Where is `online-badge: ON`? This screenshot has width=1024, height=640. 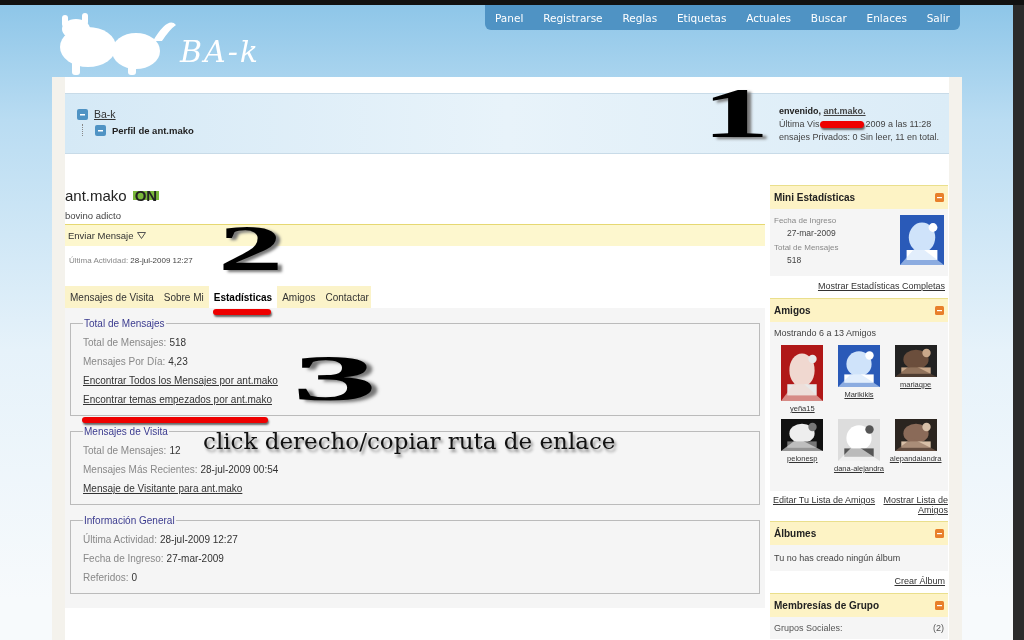
online-badge: ON is located at coordinates (146, 195).